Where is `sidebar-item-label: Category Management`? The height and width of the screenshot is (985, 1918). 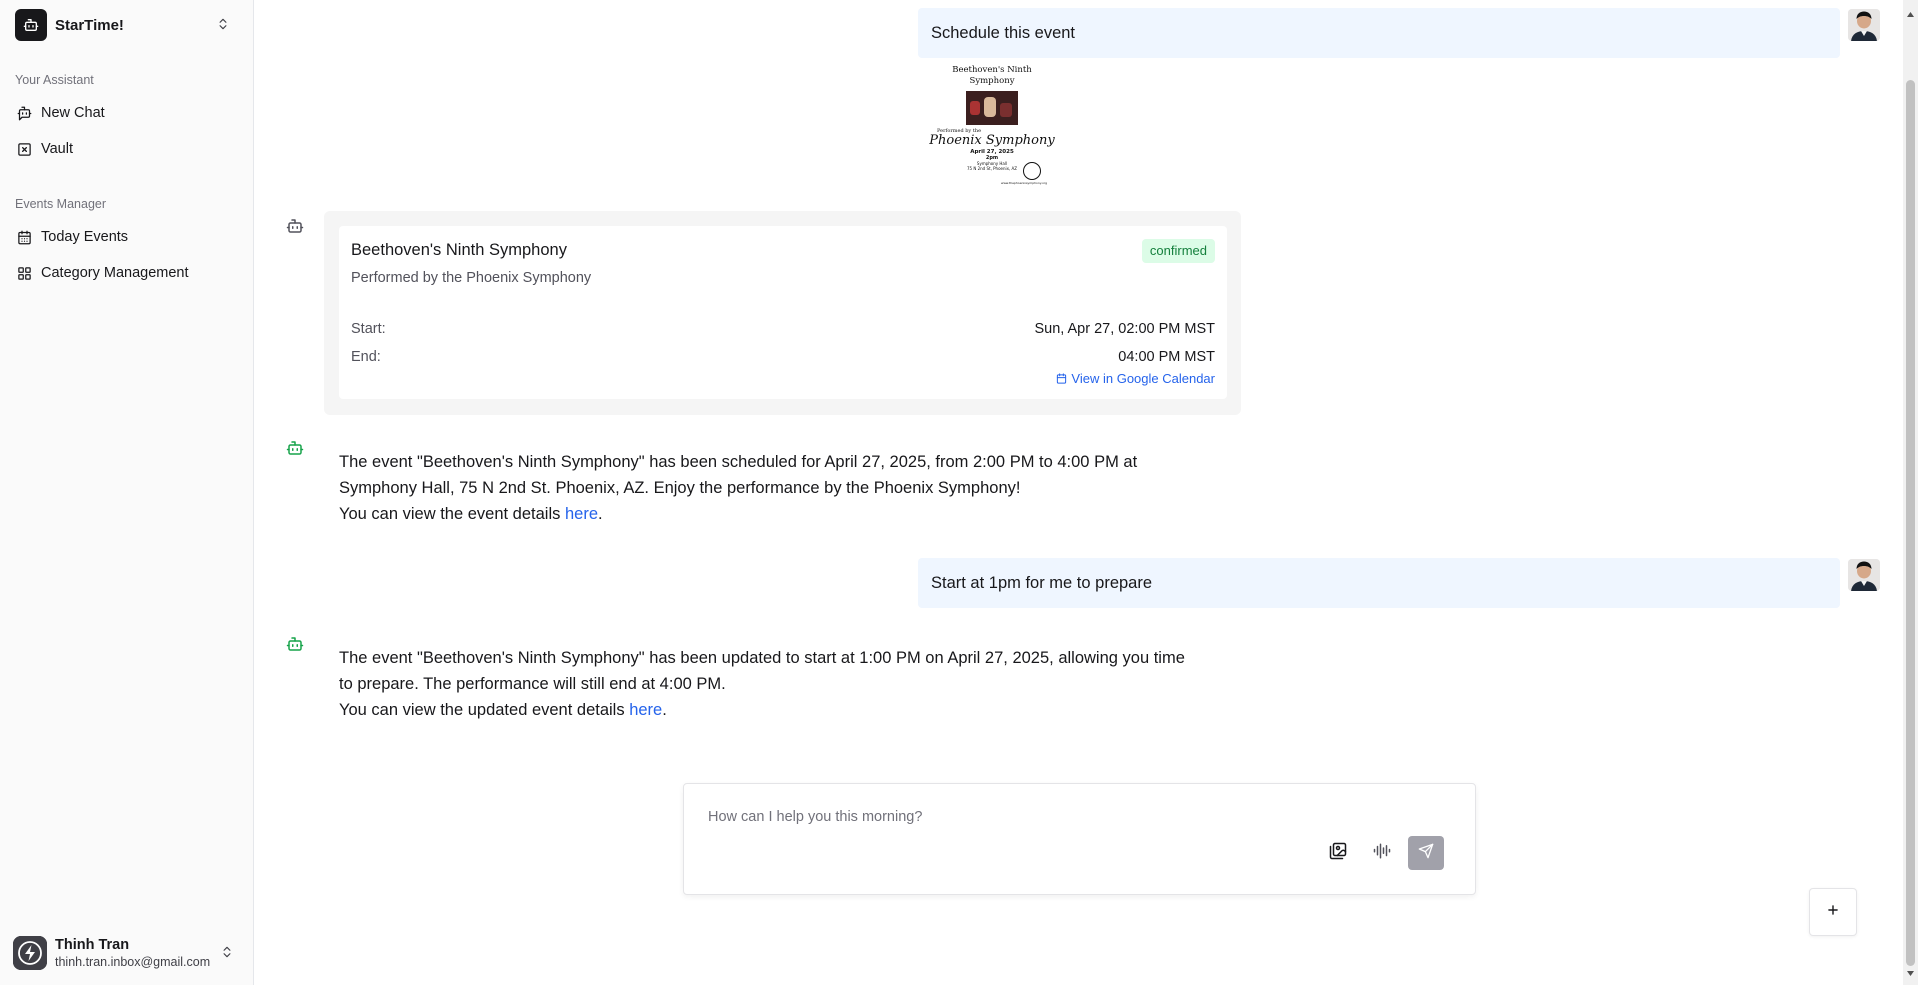
sidebar-item-label: Category Management is located at coordinates (115, 273).